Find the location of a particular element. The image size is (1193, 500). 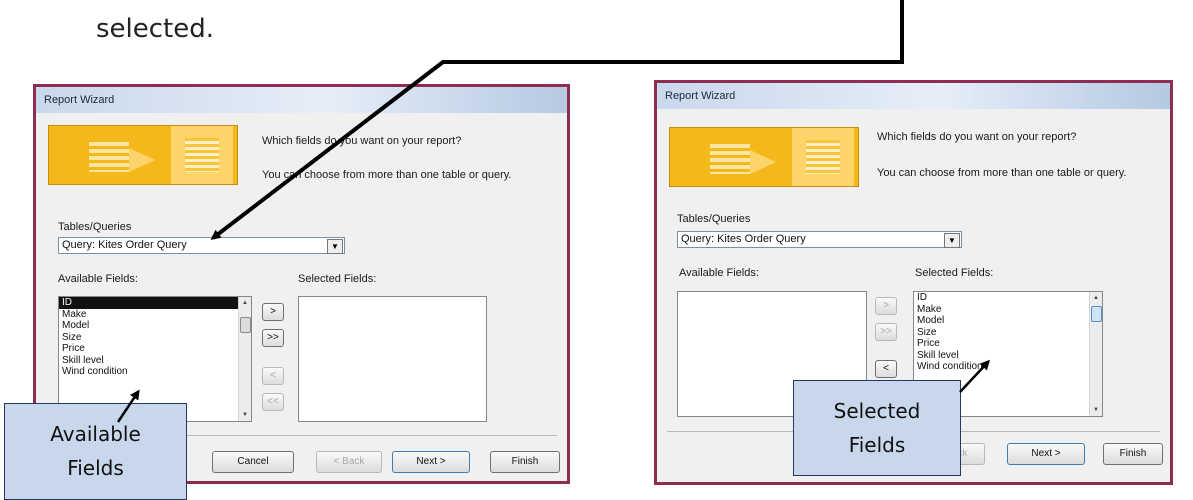

callout-line: Selected is located at coordinates (877, 411).